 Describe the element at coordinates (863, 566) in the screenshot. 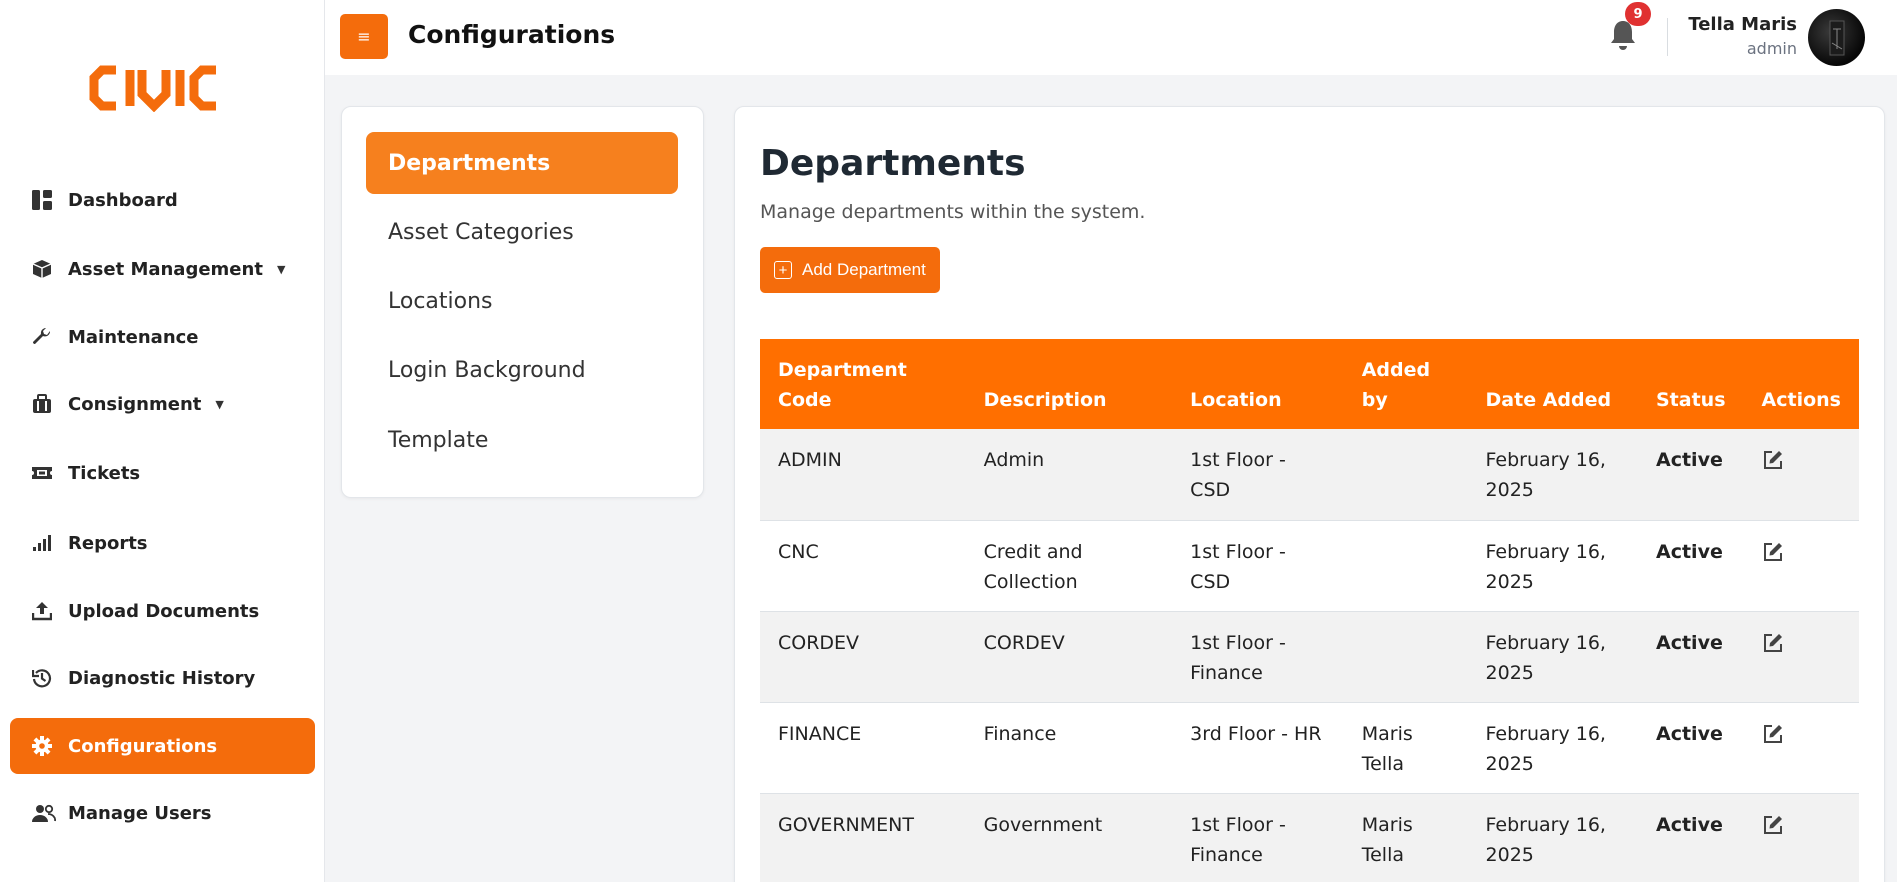

I see `cell-code: CNC` at that location.